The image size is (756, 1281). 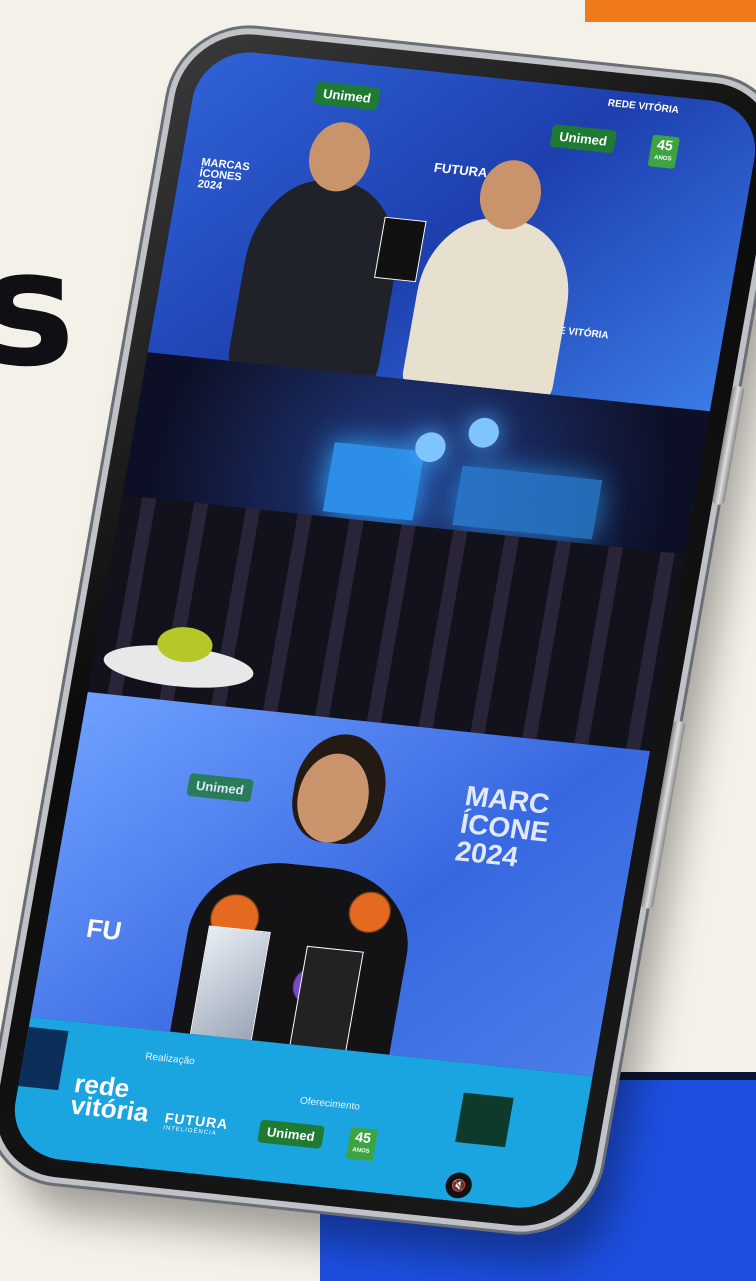 I want to click on award-trophy, so click(x=400, y=249).